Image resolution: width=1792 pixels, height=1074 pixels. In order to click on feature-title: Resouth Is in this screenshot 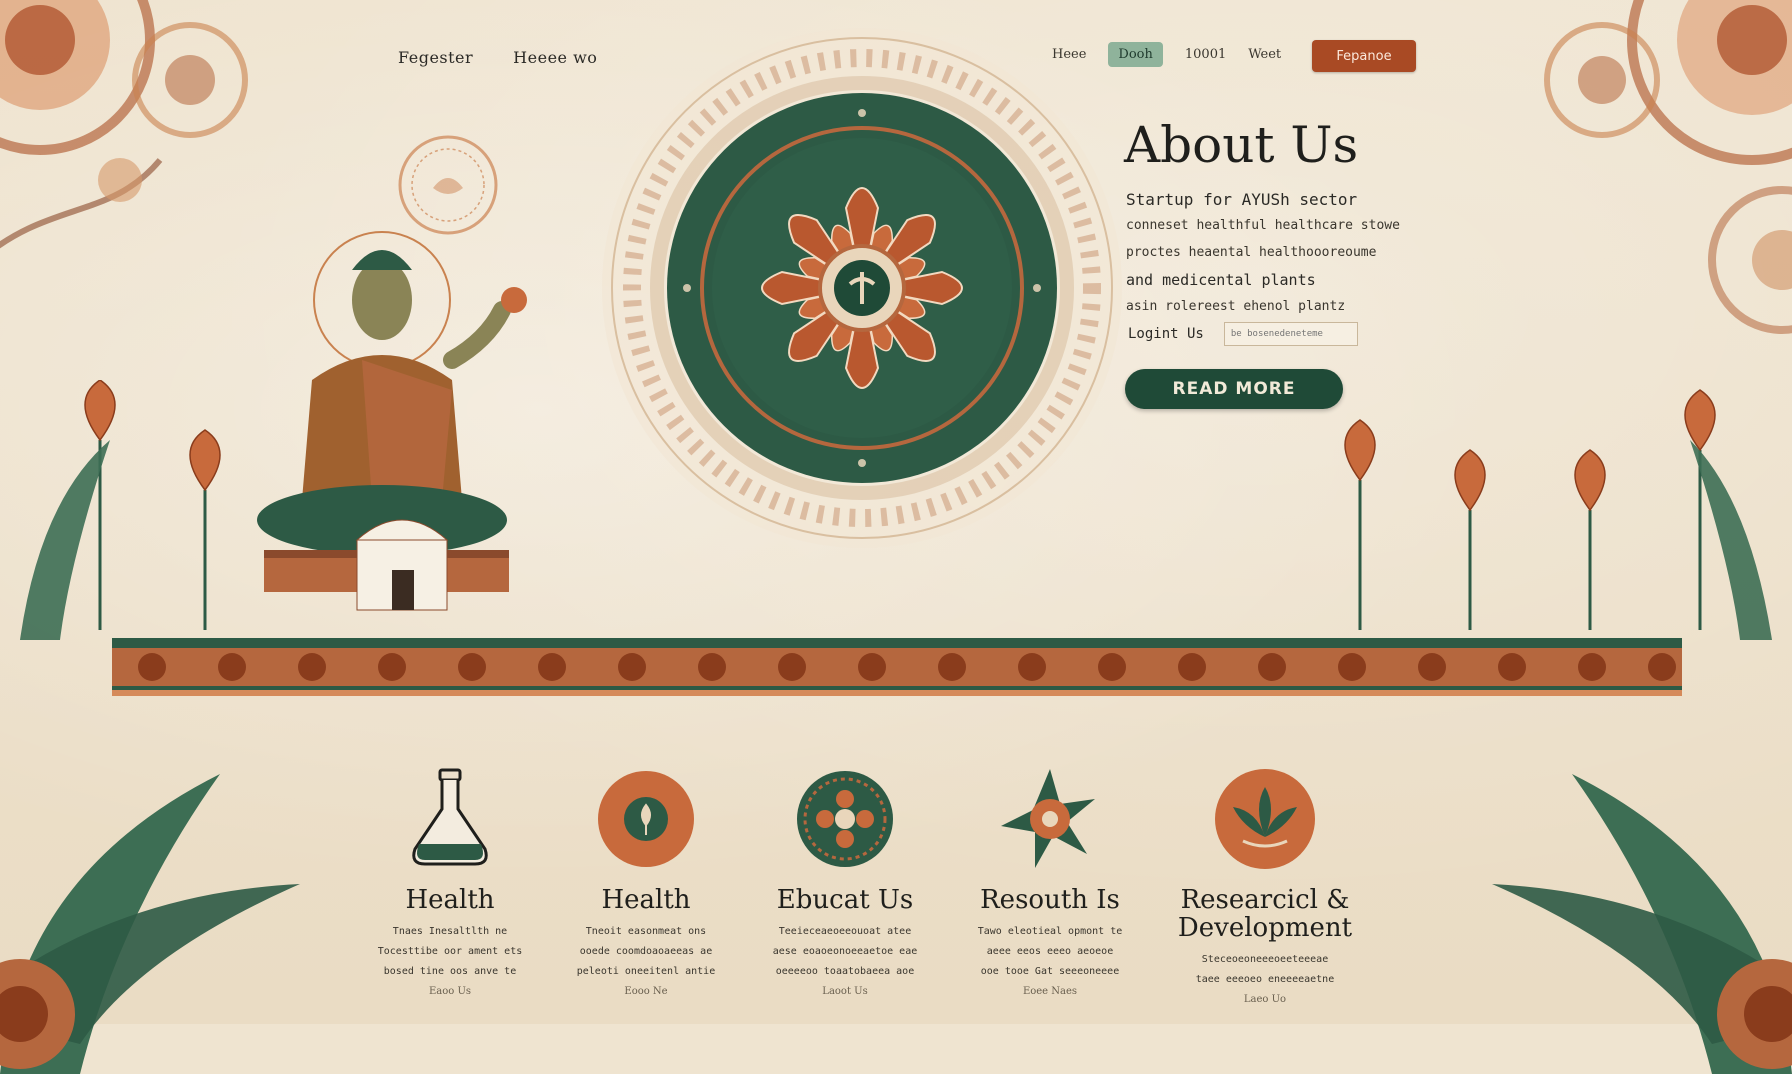, I will do `click(1050, 900)`.